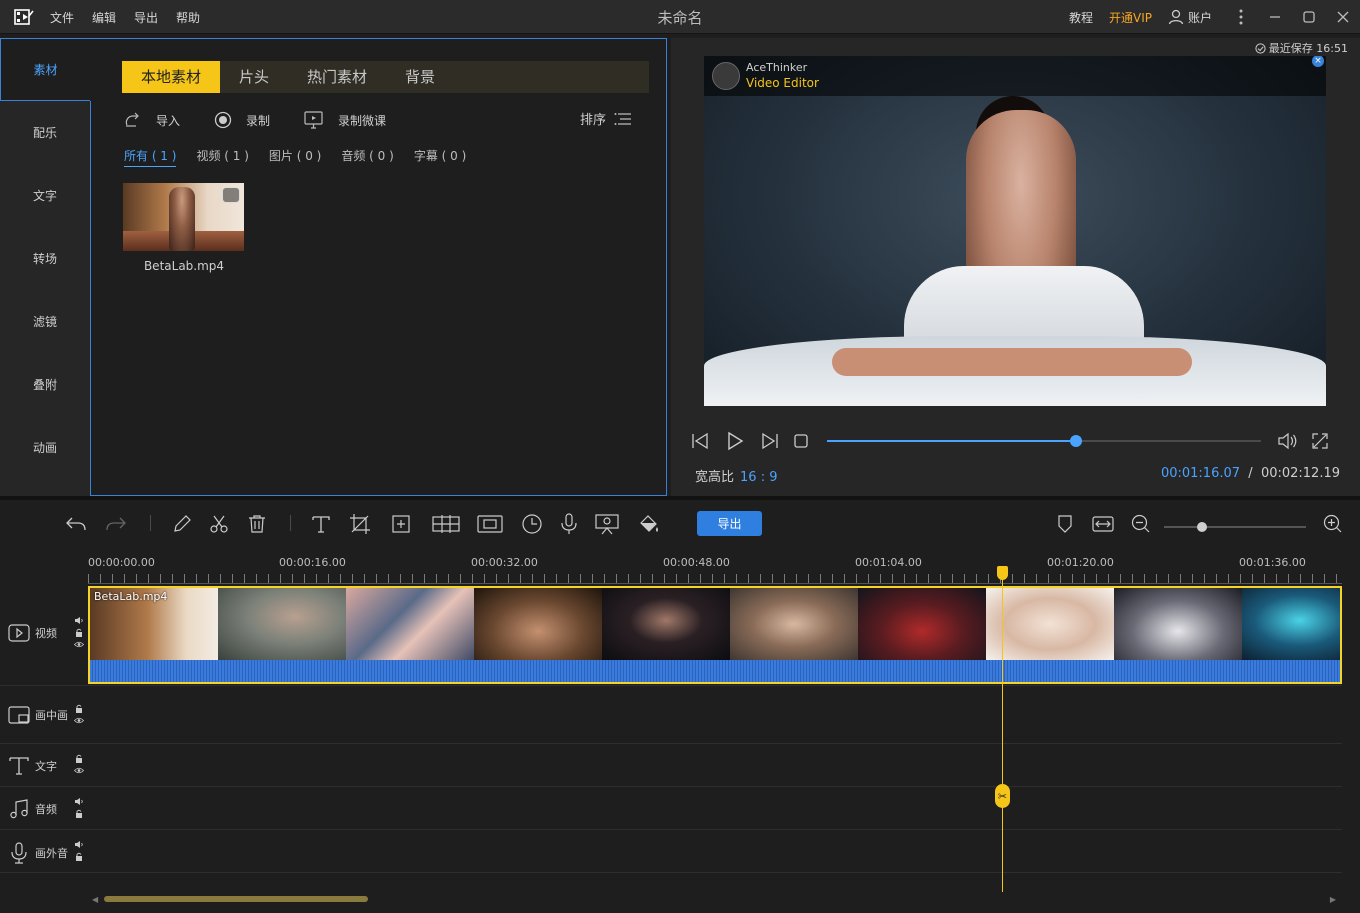  Describe the element at coordinates (337, 77) in the screenshot. I see `sub-tab-hot: 热门素材` at that location.